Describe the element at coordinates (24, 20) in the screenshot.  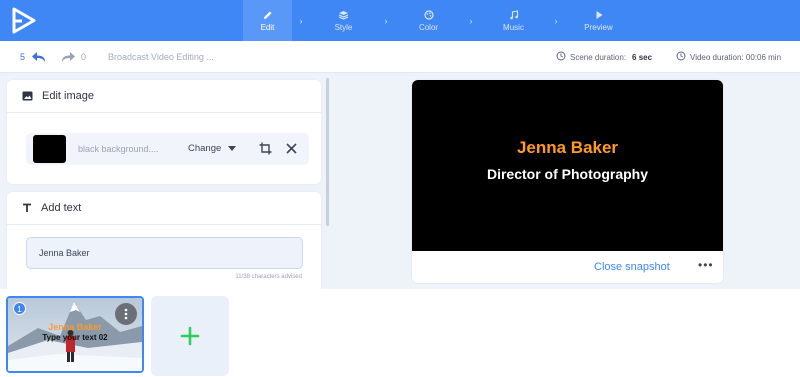
I see `logo-icon` at that location.